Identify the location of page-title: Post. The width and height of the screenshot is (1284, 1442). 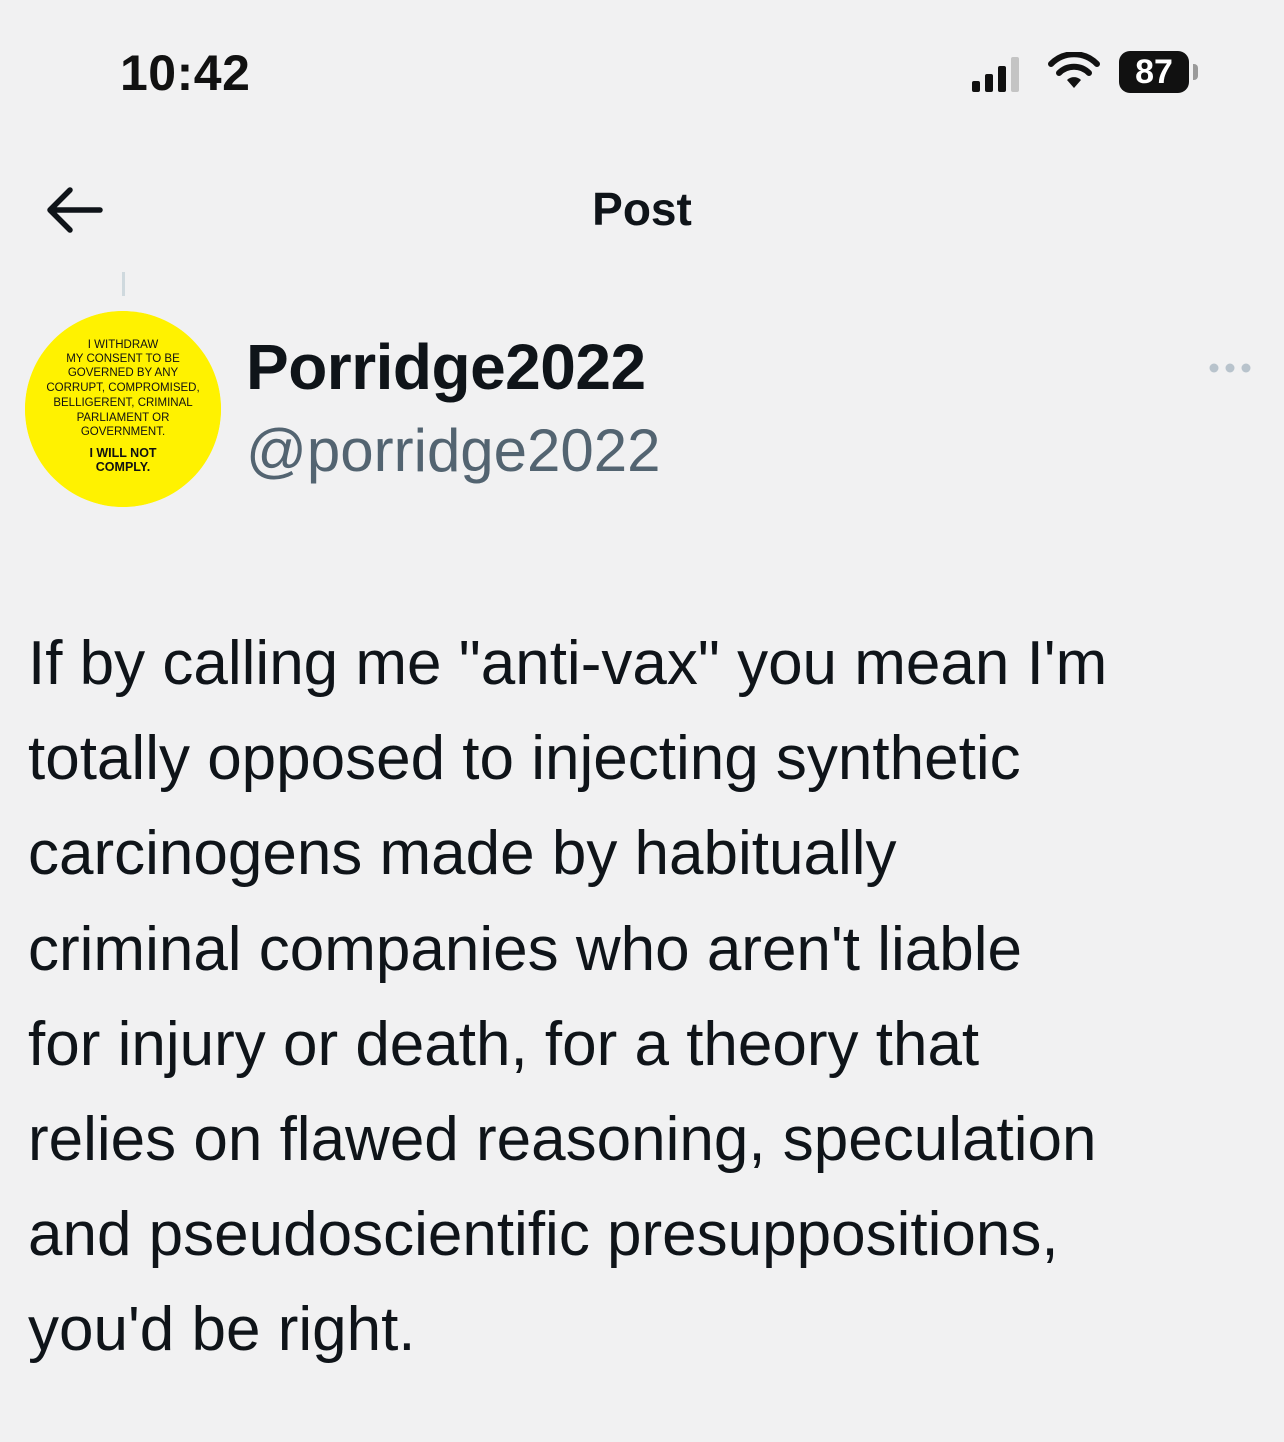
(642, 209).